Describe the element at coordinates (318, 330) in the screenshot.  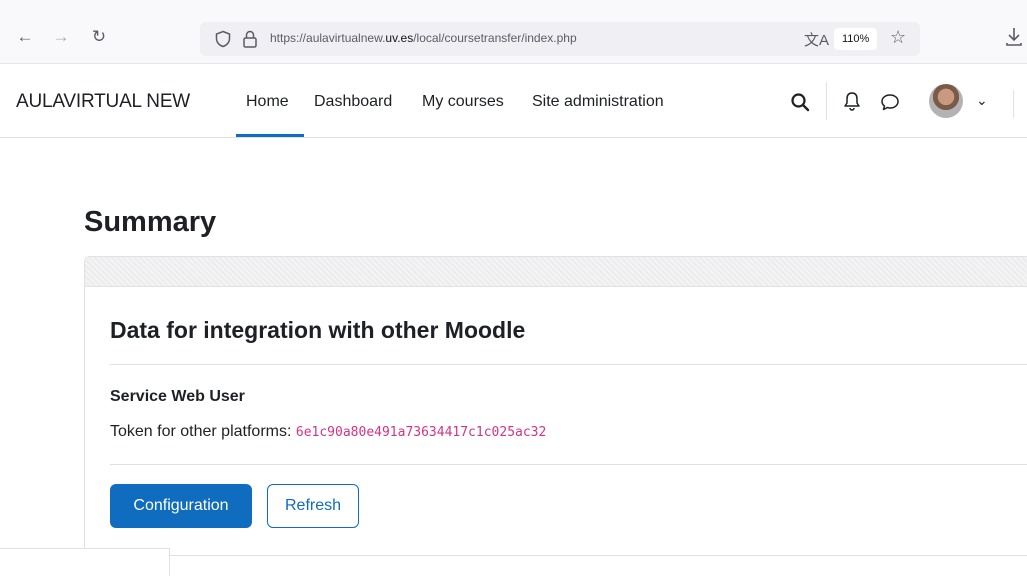
I see `card-title: Data for integration with other Moodle` at that location.